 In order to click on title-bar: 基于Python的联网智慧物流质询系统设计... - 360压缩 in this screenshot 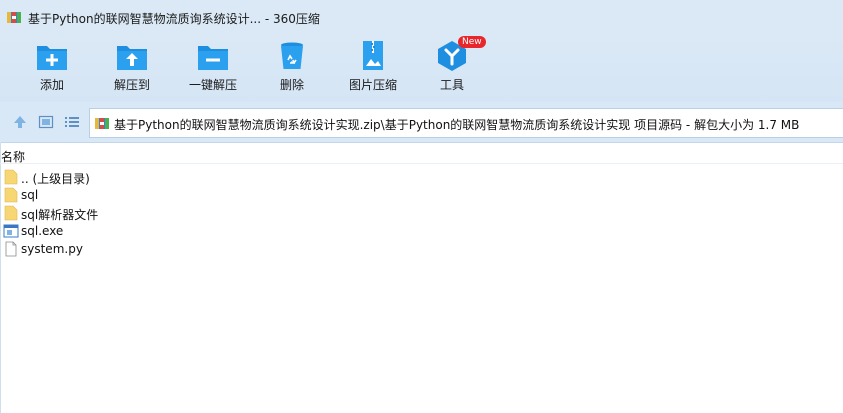, I will do `click(421, 18)`.